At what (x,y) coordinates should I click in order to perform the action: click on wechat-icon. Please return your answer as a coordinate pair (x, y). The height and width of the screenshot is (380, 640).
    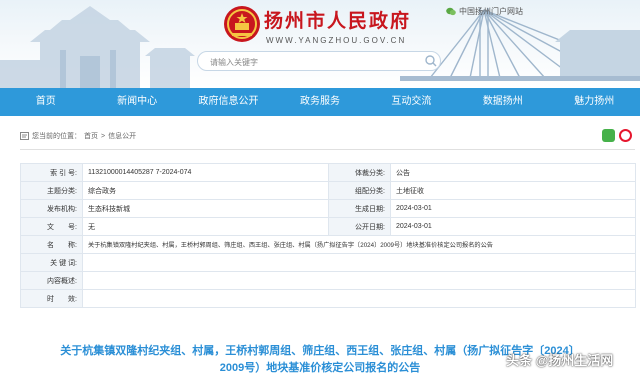
    Looking at the image, I should click on (451, 11).